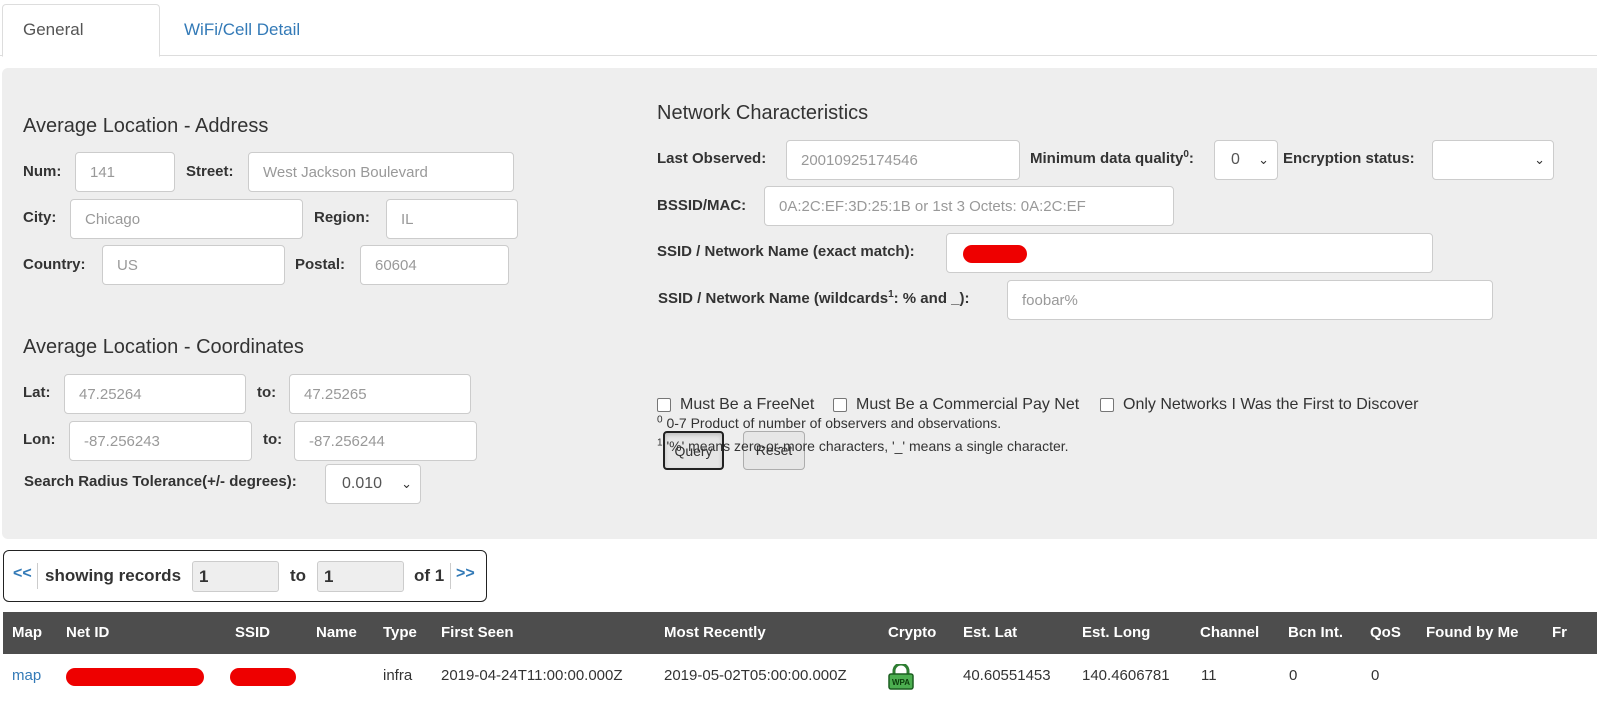 This screenshot has width=1597, height=707. Describe the element at coordinates (380, 394) in the screenshot. I see `lat-to-input` at that location.